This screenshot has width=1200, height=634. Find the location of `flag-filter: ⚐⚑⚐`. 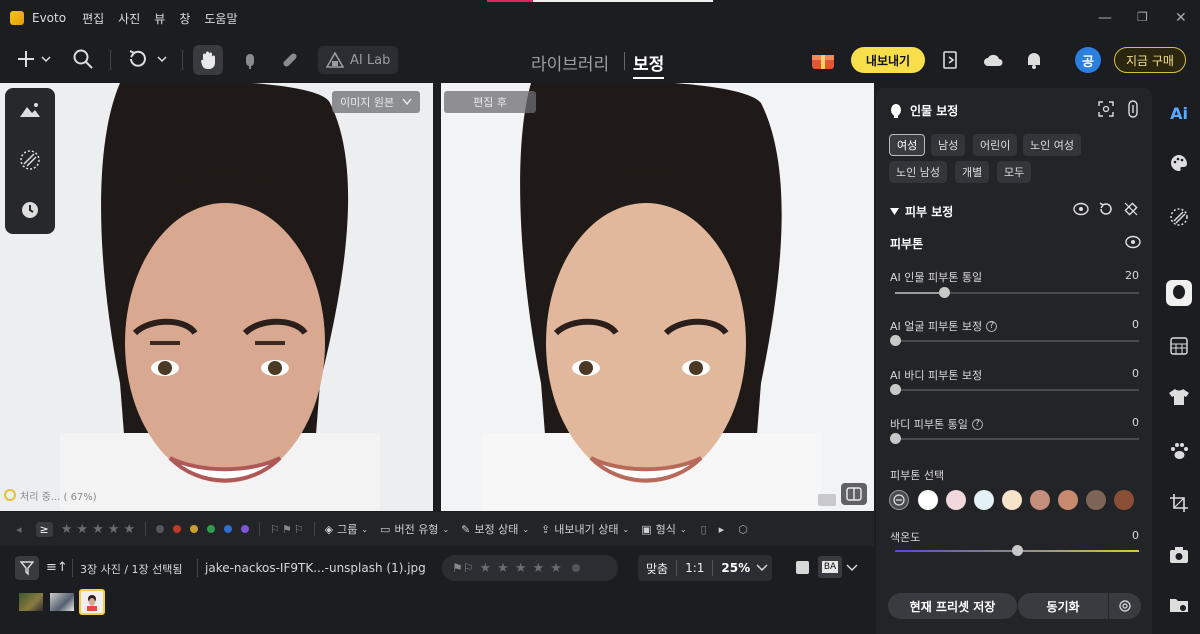

flag-filter: ⚐⚑⚐ is located at coordinates (288, 529).